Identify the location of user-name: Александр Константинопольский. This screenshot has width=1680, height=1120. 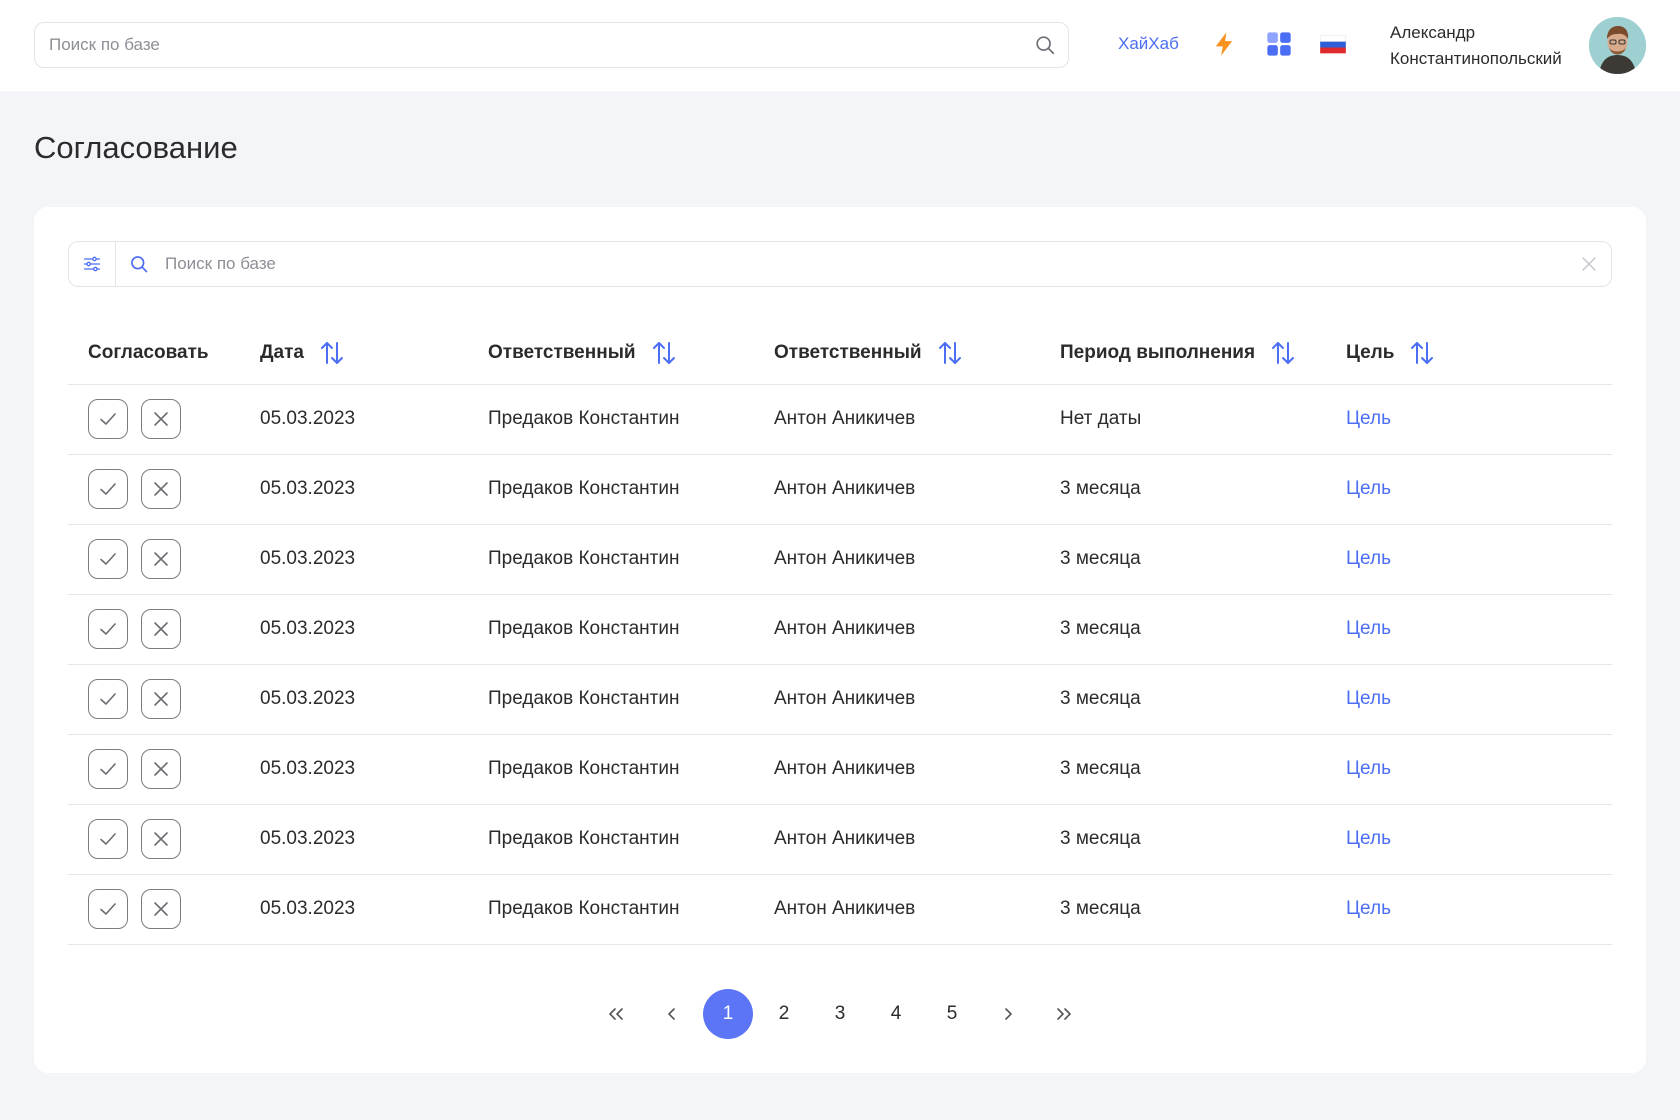
(1476, 46).